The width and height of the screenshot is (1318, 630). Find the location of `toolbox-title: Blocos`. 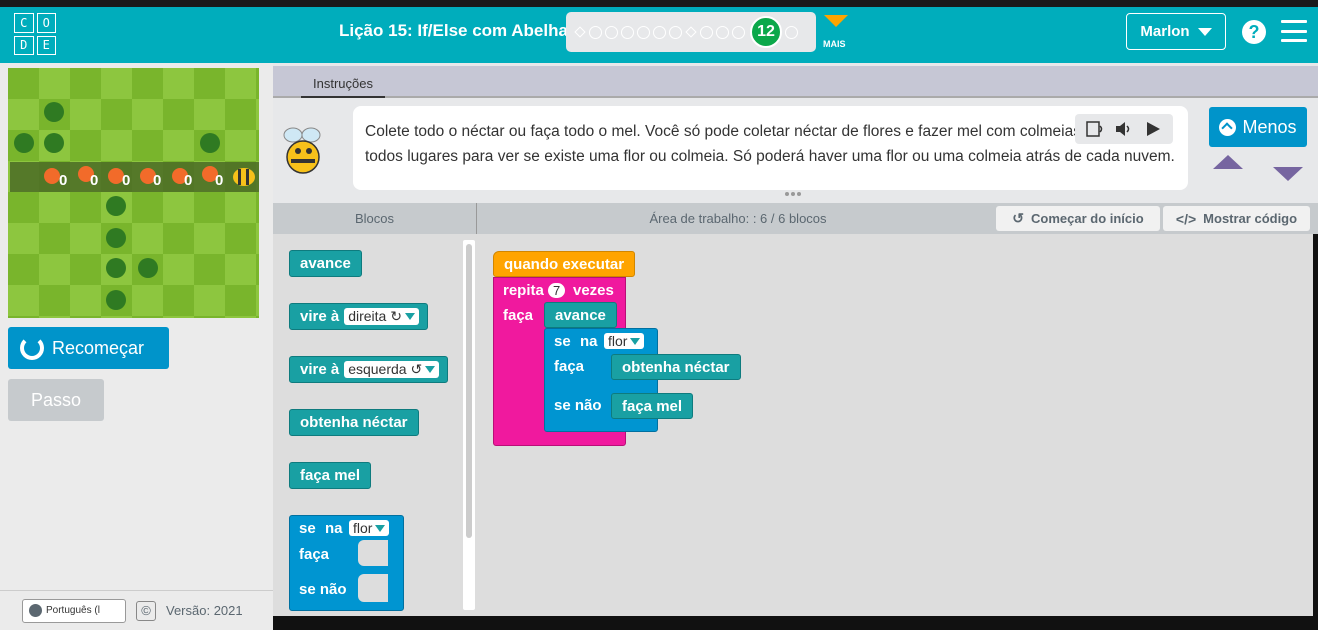

toolbox-title: Blocos is located at coordinates (375, 218).